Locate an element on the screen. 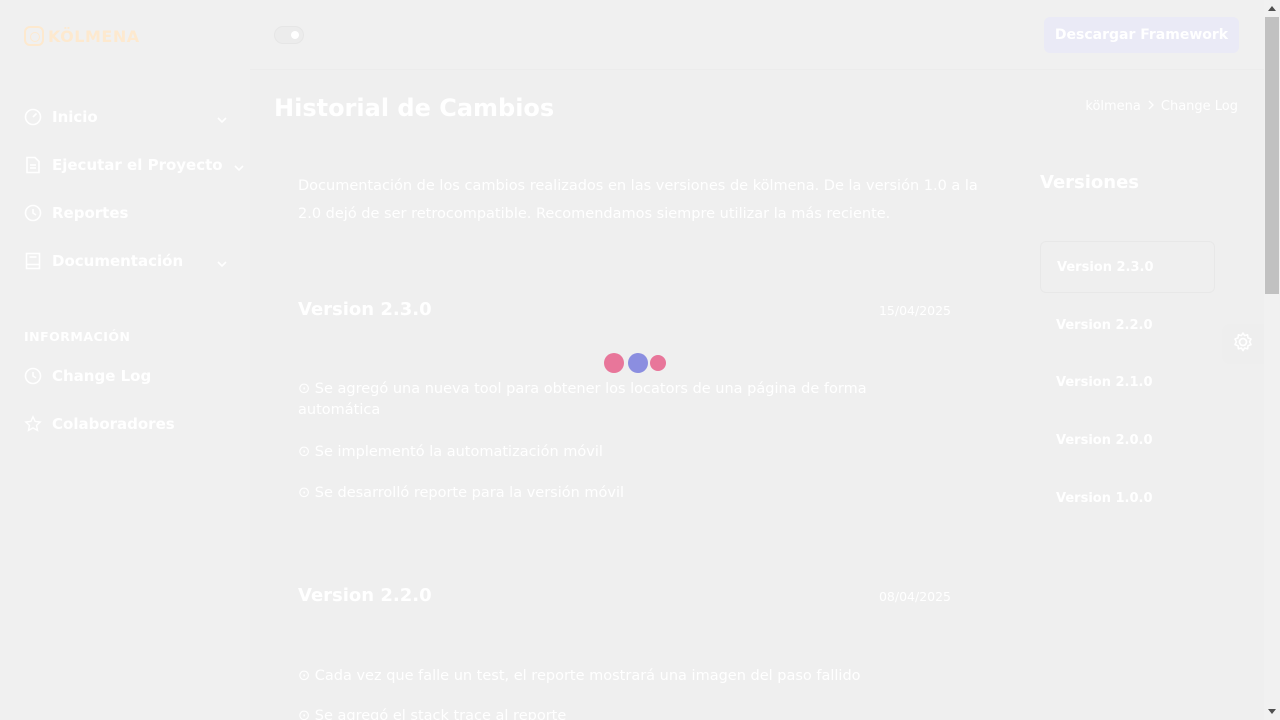  sidebar-item-change-log: Change Log is located at coordinates (126, 376).